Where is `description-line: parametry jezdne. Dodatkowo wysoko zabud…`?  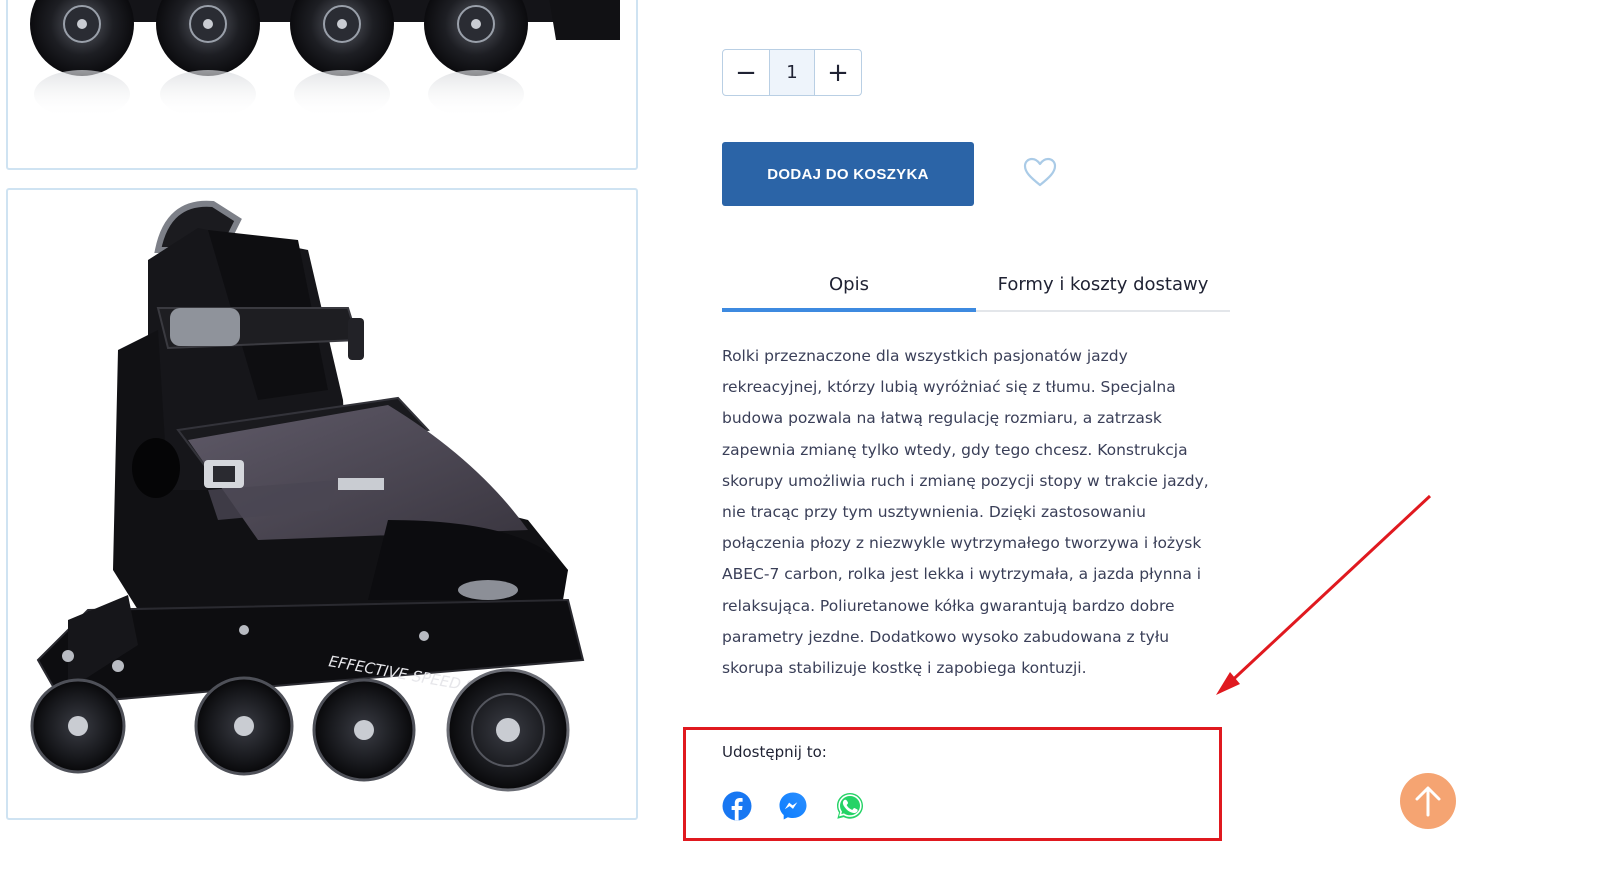
description-line: parametry jezdne. Dodatkowo wysoko zabud… is located at coordinates (946, 636).